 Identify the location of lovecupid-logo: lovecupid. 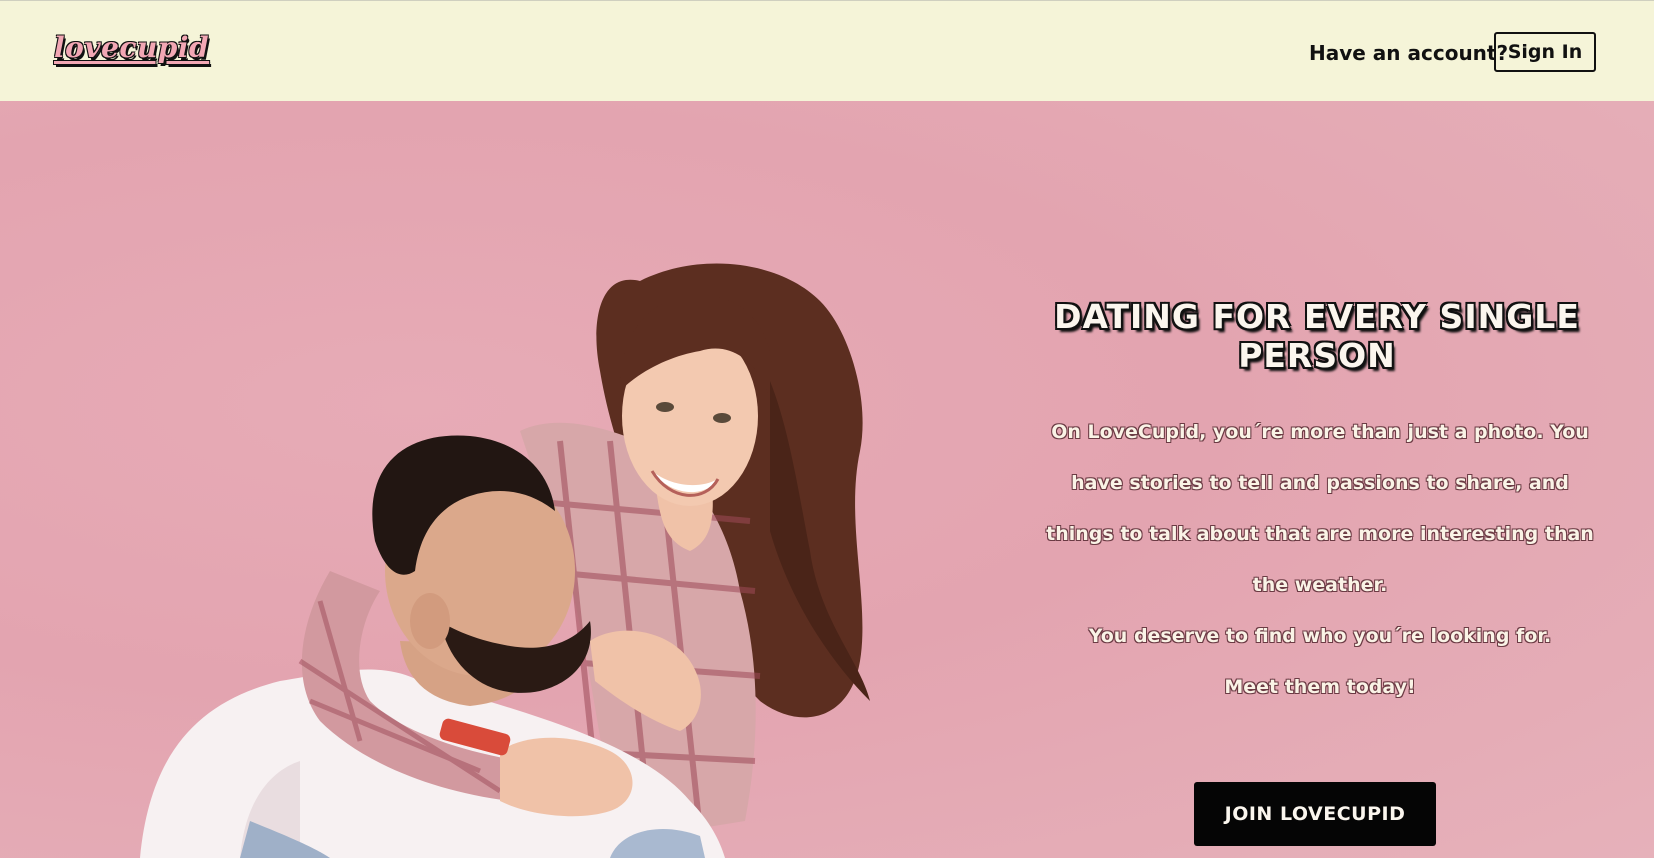
(131, 47).